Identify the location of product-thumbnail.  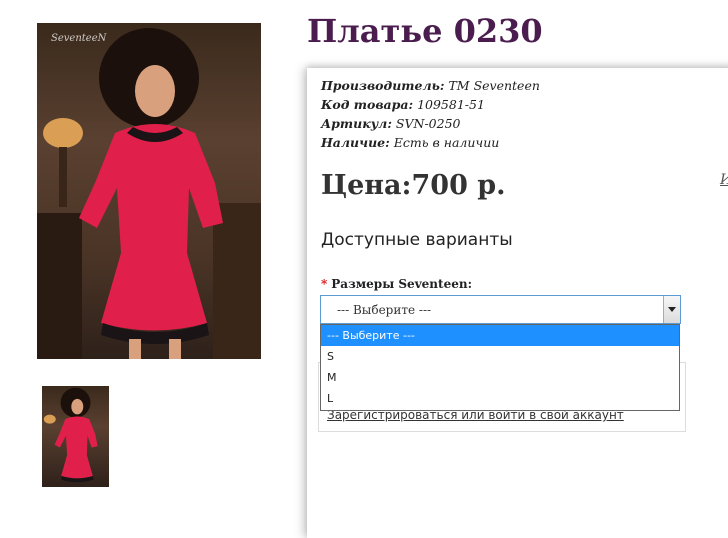
(75, 436).